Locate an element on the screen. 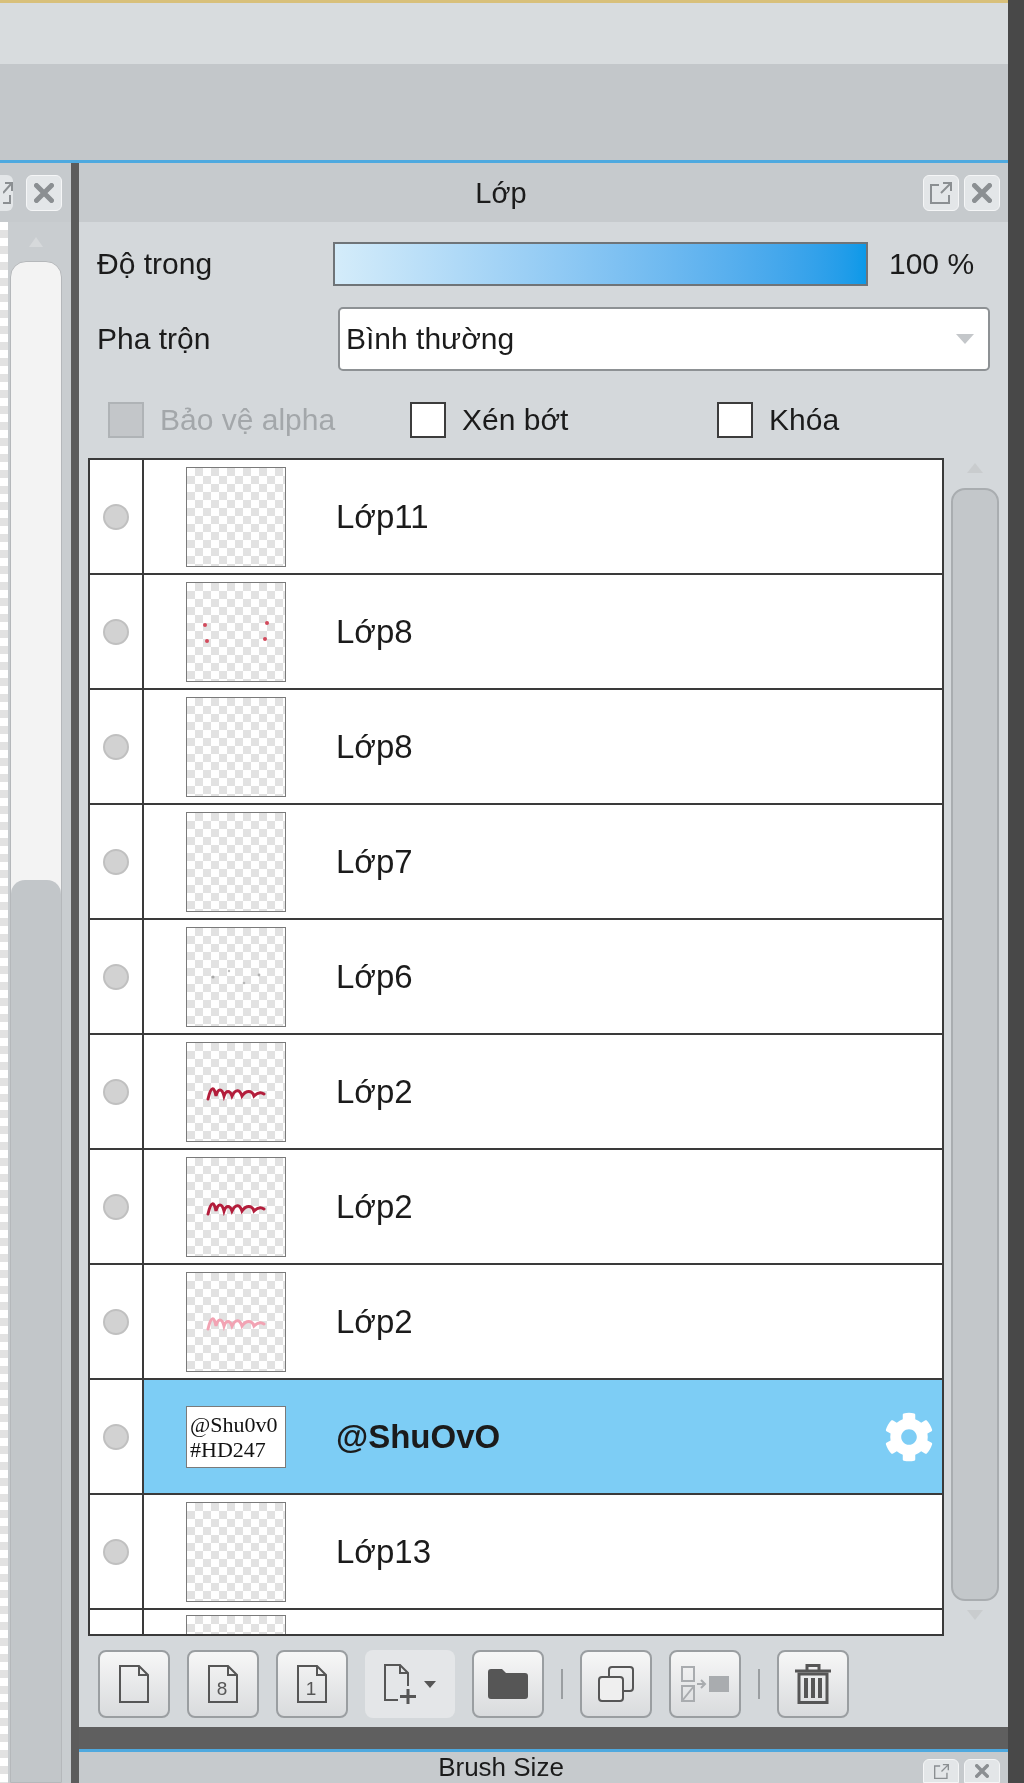  panel-splitter is located at coordinates (75, 973).